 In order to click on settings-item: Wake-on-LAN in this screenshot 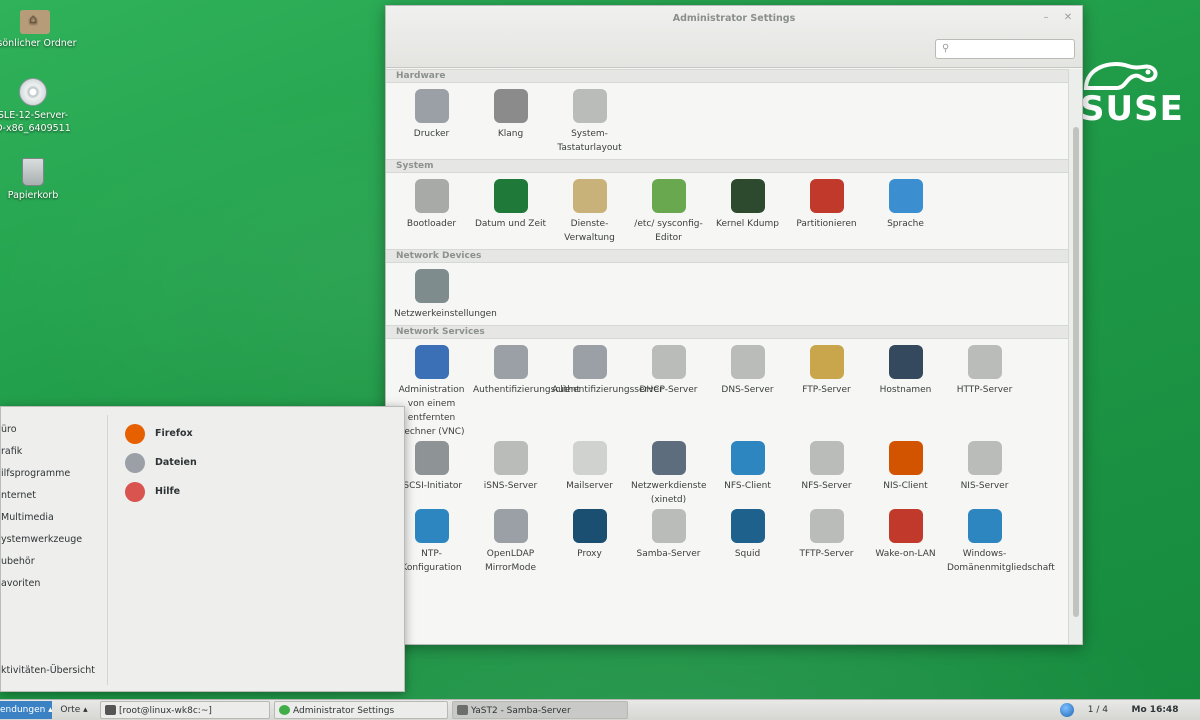, I will do `click(905, 541)`.